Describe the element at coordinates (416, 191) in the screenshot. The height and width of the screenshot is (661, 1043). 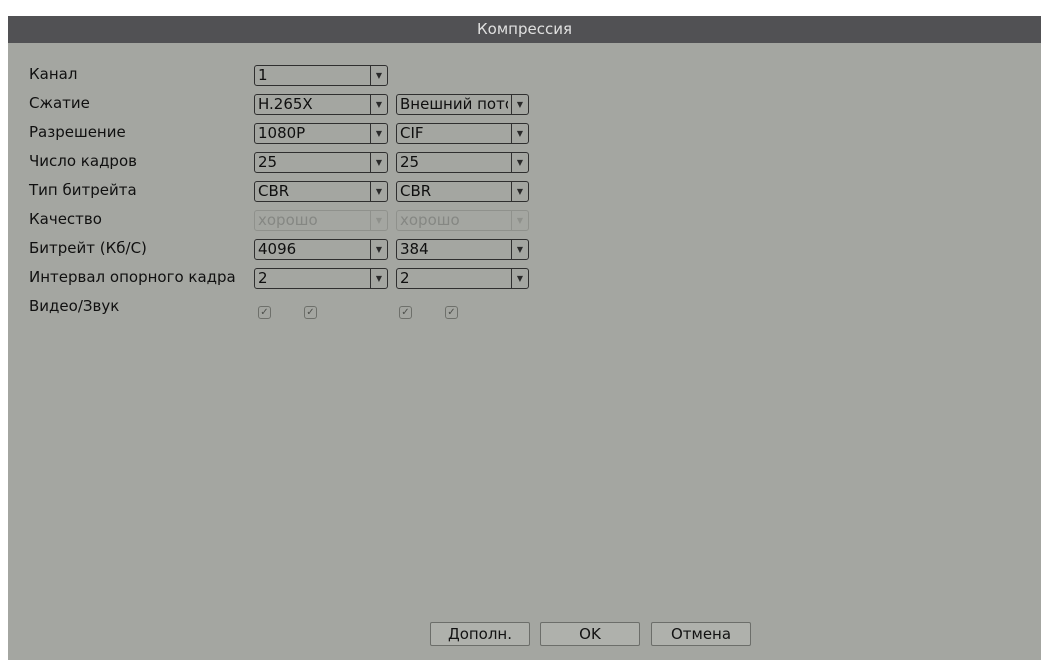
I see `extra-bitrate-type-value: CBR` at that location.